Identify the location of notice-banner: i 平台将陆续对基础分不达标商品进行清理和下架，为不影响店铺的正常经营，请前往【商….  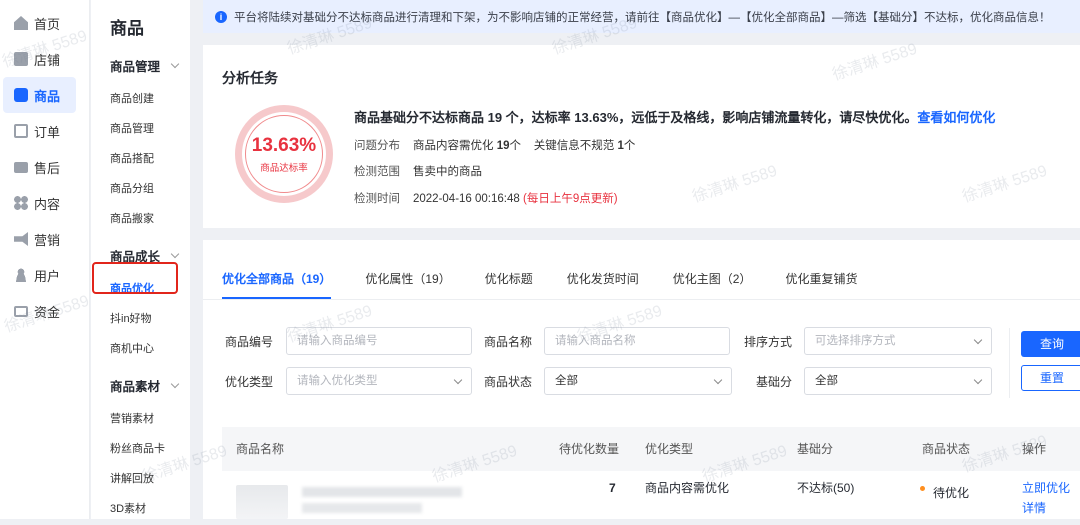
(641, 16).